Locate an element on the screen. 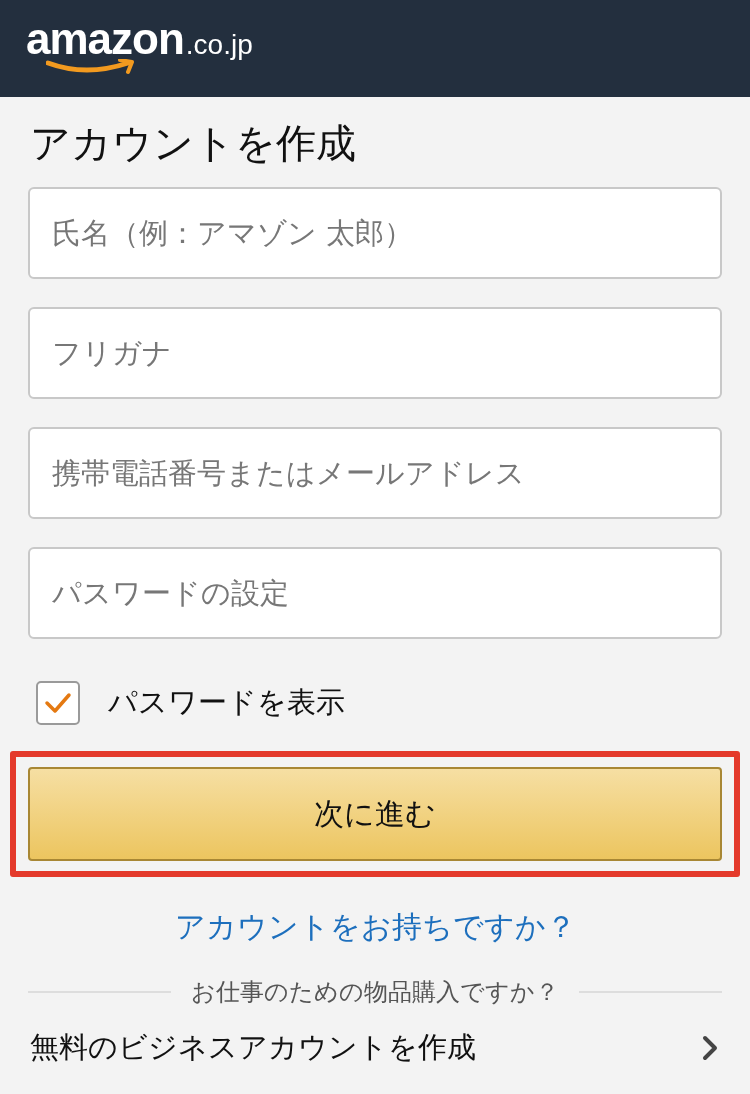 The image size is (750, 1094). checkmark-icon is located at coordinates (58, 703).